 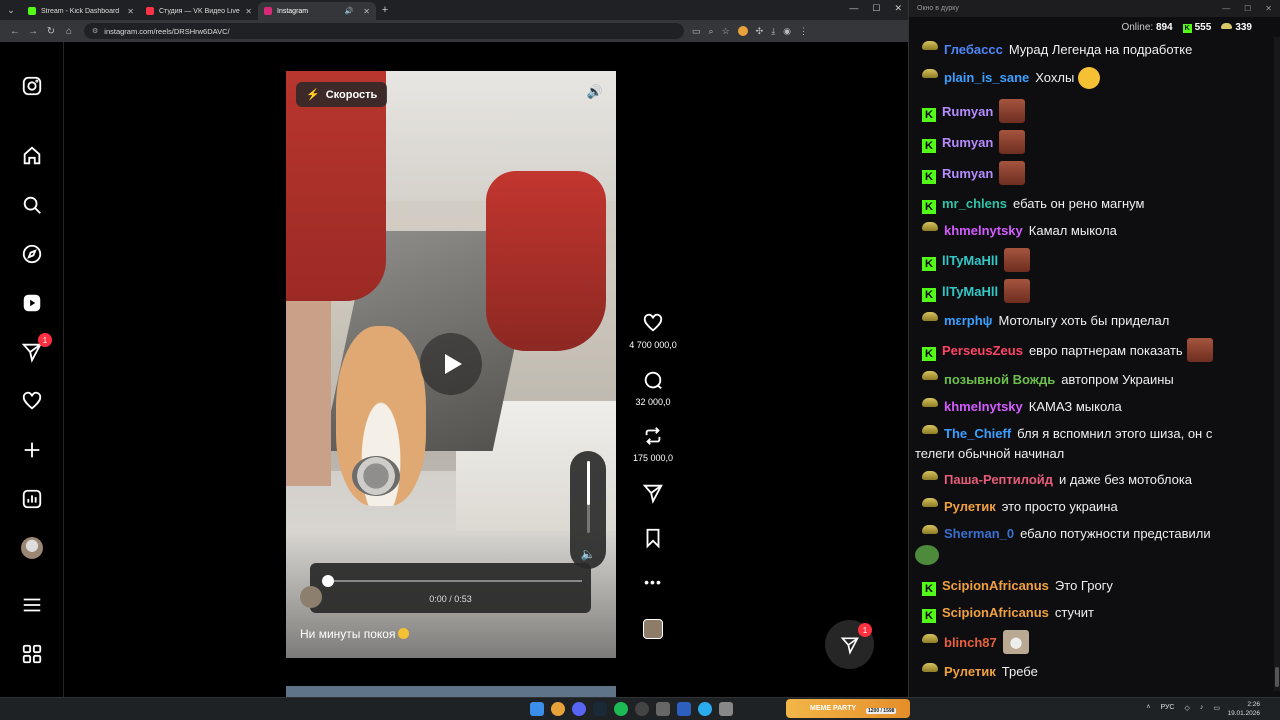 I want to click on speed-button: ⚡ Скорость, so click(x=342, y=94).